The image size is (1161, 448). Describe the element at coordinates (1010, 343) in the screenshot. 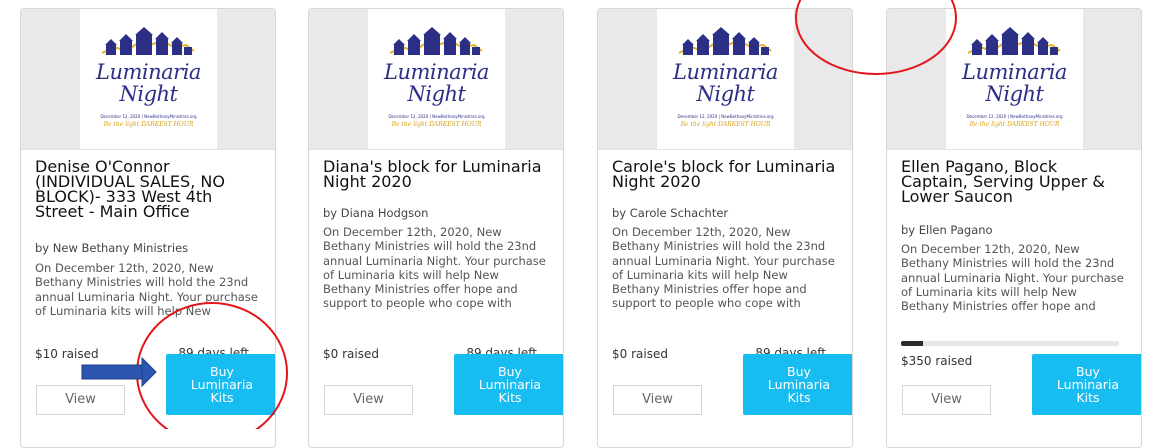

I see `funding-progress-bar` at that location.